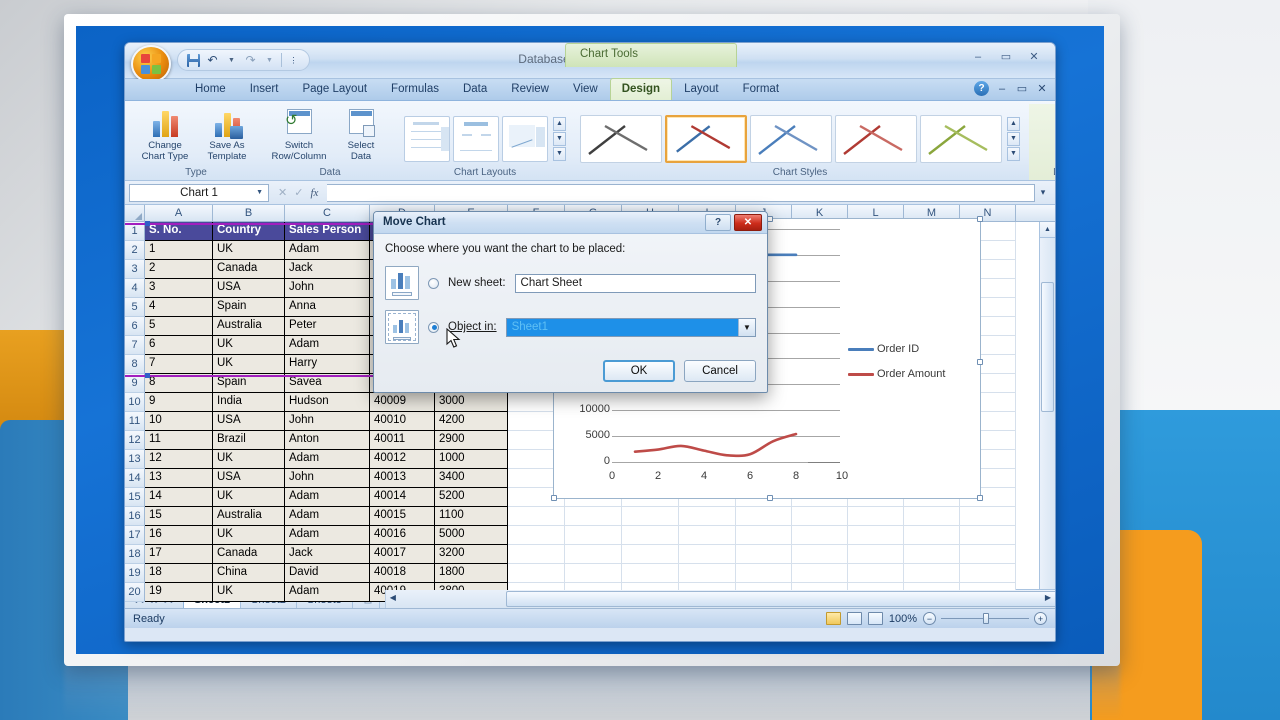 The width and height of the screenshot is (1280, 720). I want to click on new-sheet-option-row: New sheet: Chart Sheet, so click(570, 283).